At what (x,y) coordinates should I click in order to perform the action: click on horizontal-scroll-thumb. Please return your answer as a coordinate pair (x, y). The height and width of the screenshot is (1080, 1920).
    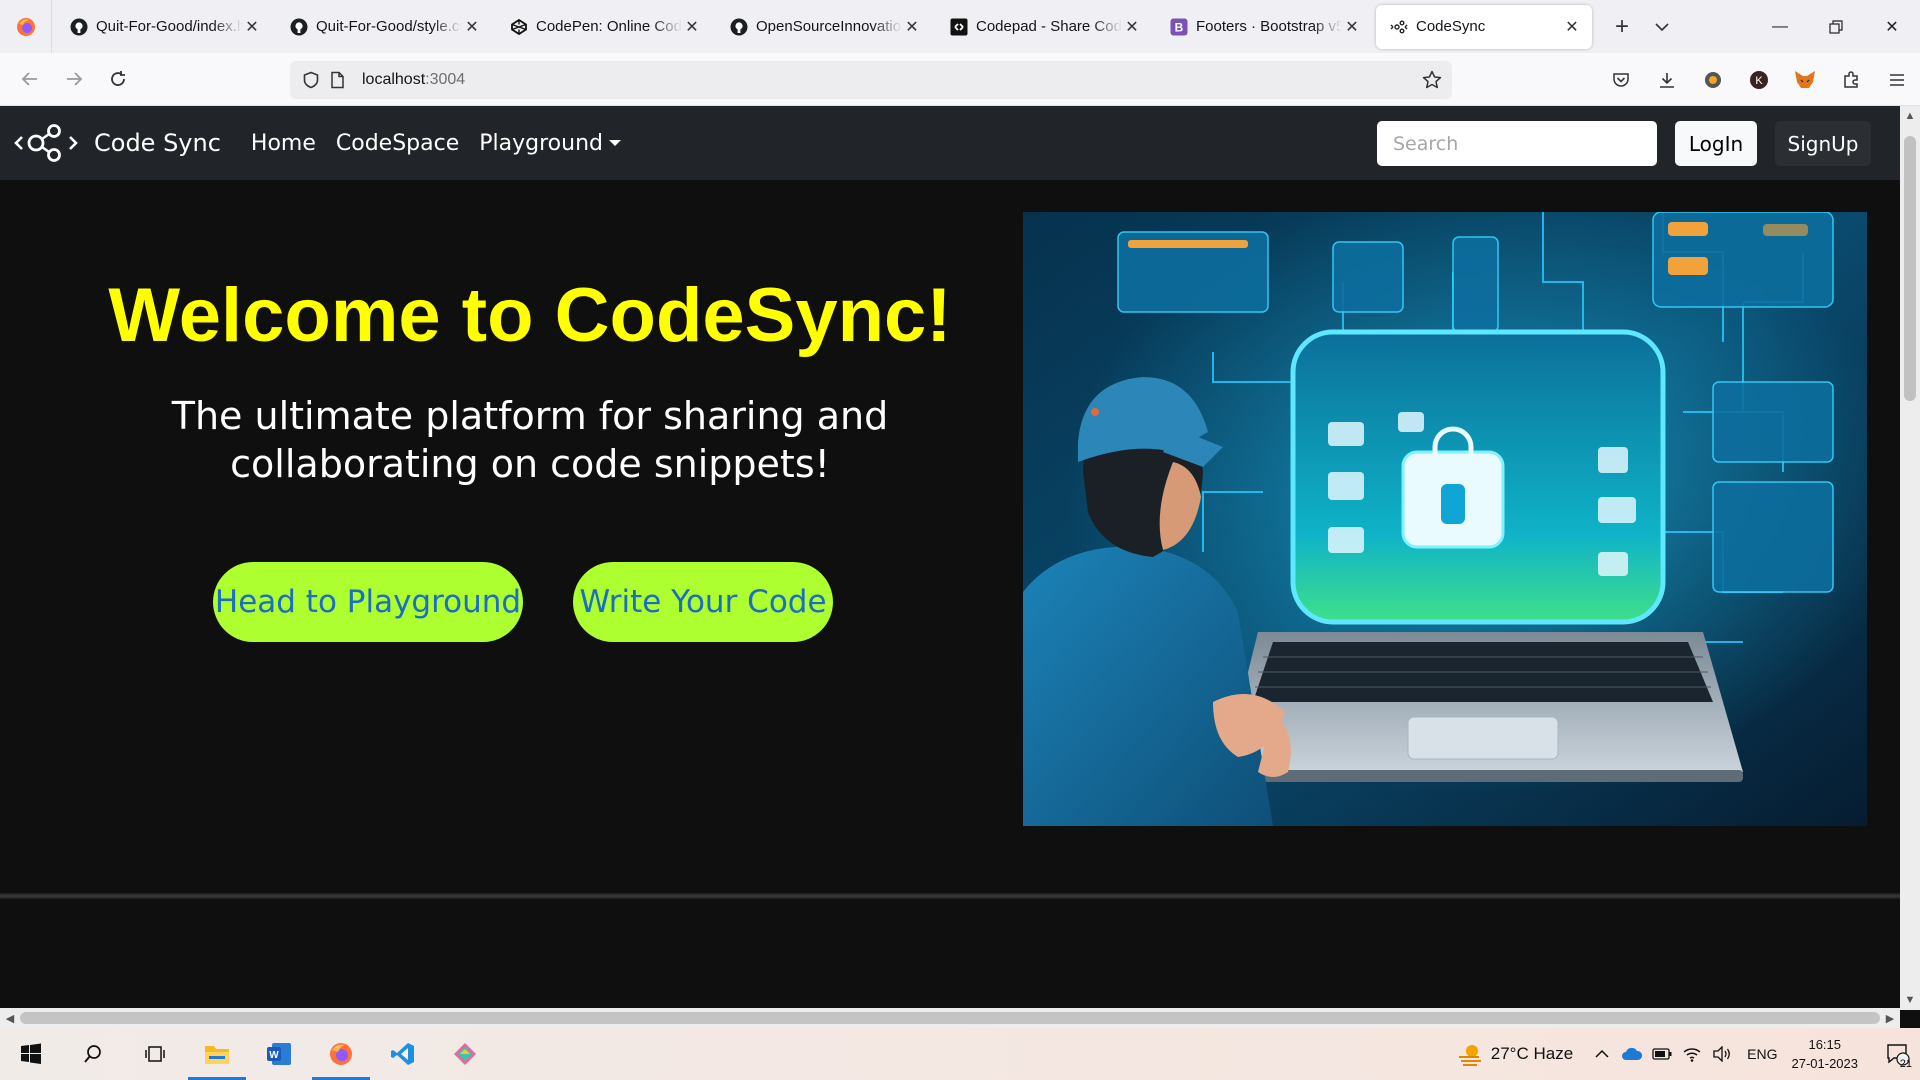
    Looking at the image, I should click on (950, 1018).